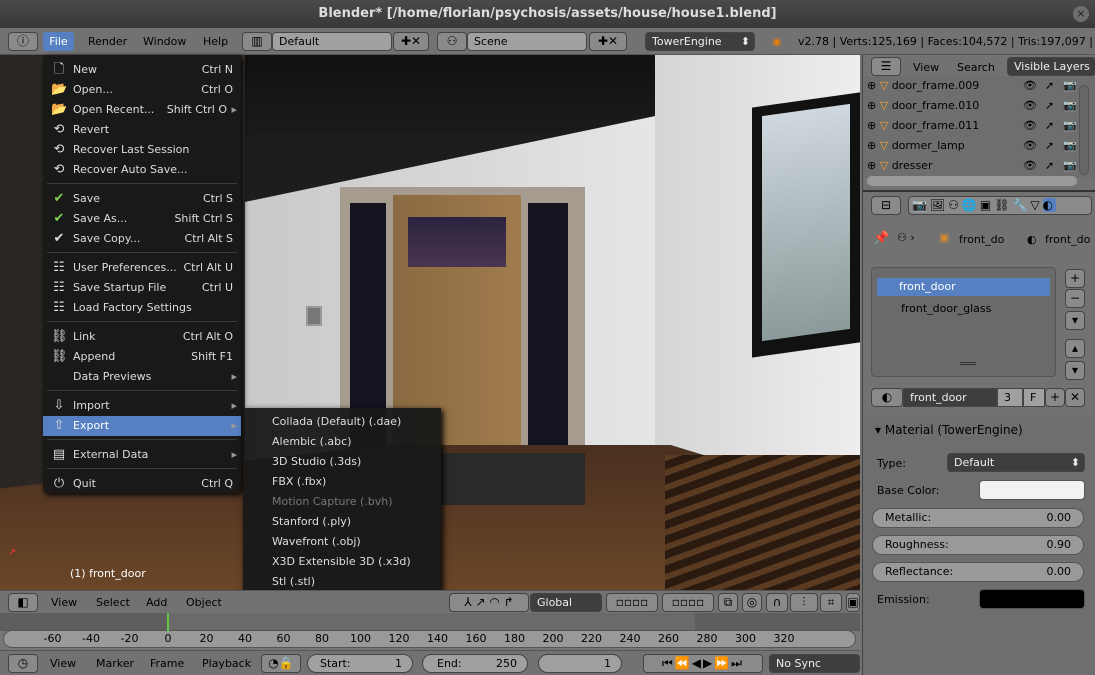 The width and height of the screenshot is (1095, 675). What do you see at coordinates (1032, 490) in the screenshot?
I see `base-color-swatch` at bounding box center [1032, 490].